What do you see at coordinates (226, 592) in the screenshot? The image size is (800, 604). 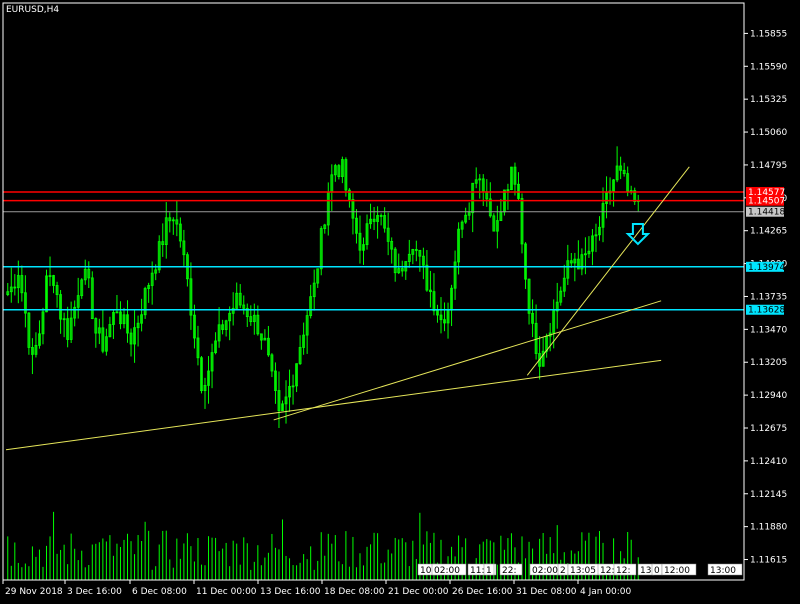 I see `time-tick-label: 11 Dec 00:00` at bounding box center [226, 592].